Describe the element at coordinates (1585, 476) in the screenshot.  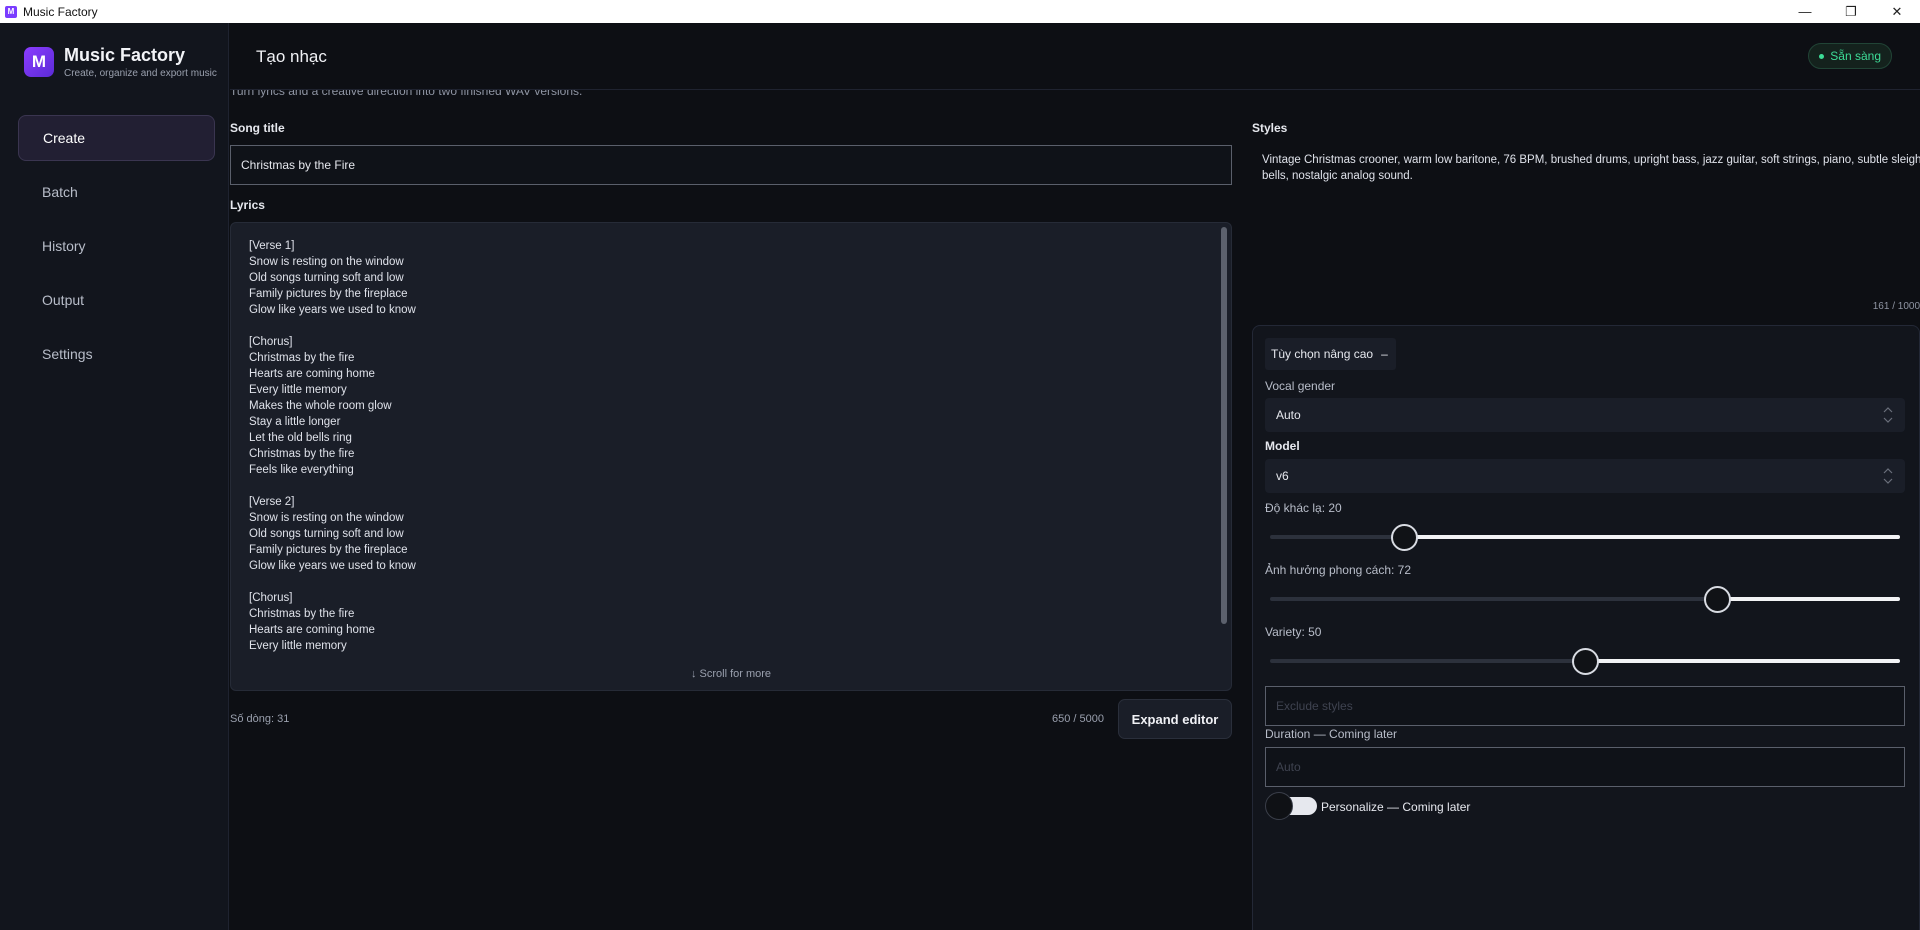
I see `model-select: v6` at that location.